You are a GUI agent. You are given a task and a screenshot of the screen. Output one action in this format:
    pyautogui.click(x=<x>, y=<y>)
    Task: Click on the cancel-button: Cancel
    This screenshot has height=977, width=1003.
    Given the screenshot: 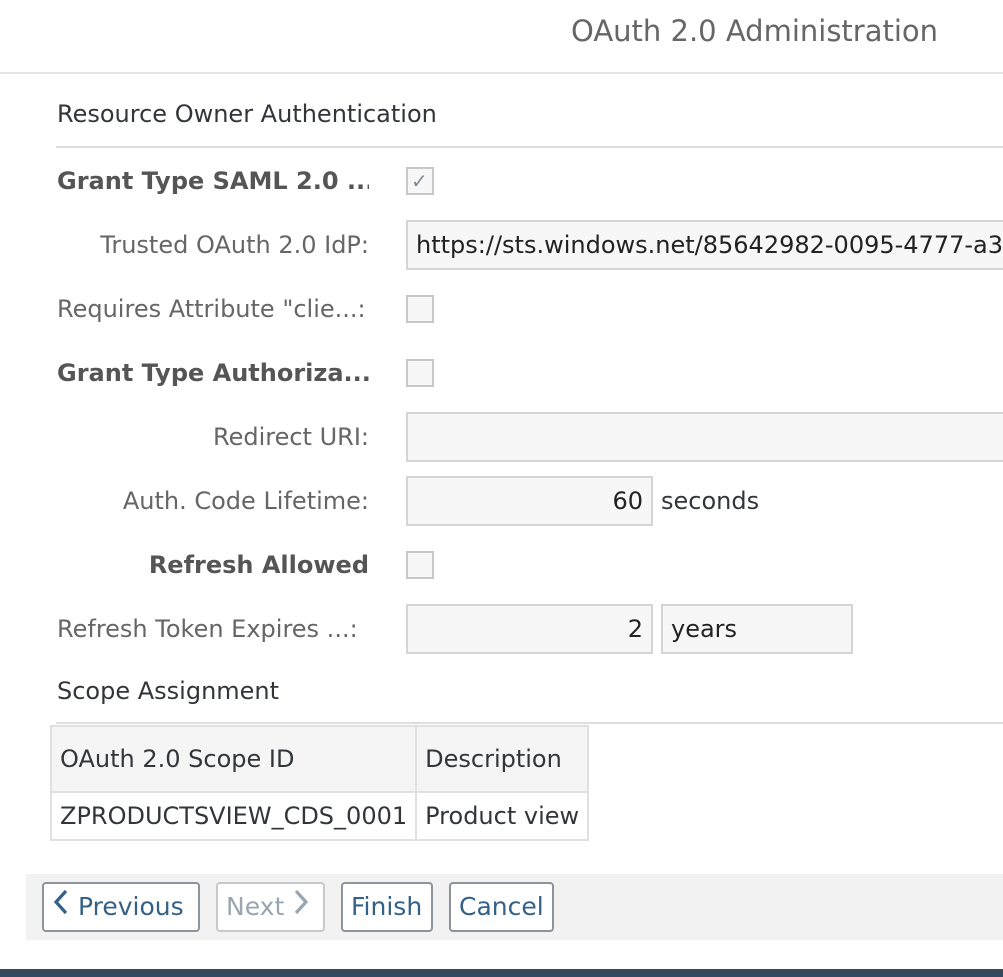 What is the action you would take?
    pyautogui.click(x=501, y=907)
    